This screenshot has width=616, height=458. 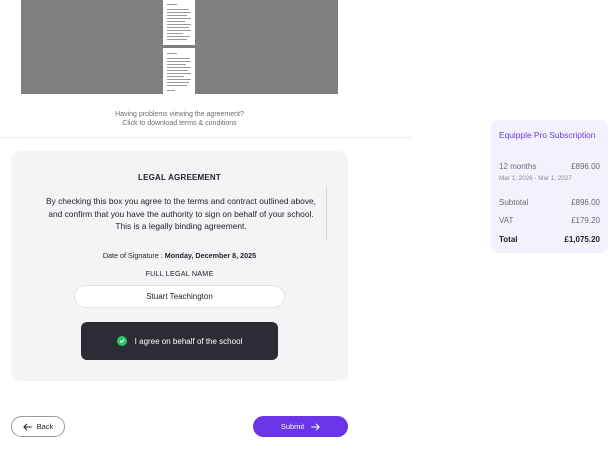 What do you see at coordinates (585, 220) in the screenshot?
I see `vat-value: £179.20` at bounding box center [585, 220].